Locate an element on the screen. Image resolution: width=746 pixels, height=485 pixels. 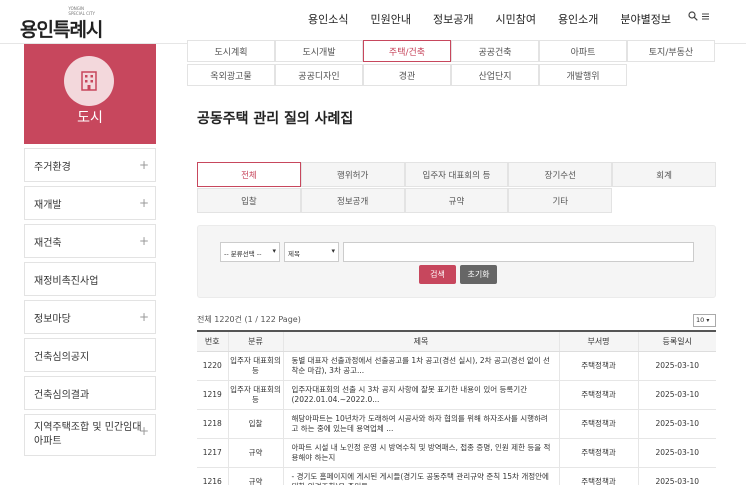
cell-number: 1218 is located at coordinates (212, 424).